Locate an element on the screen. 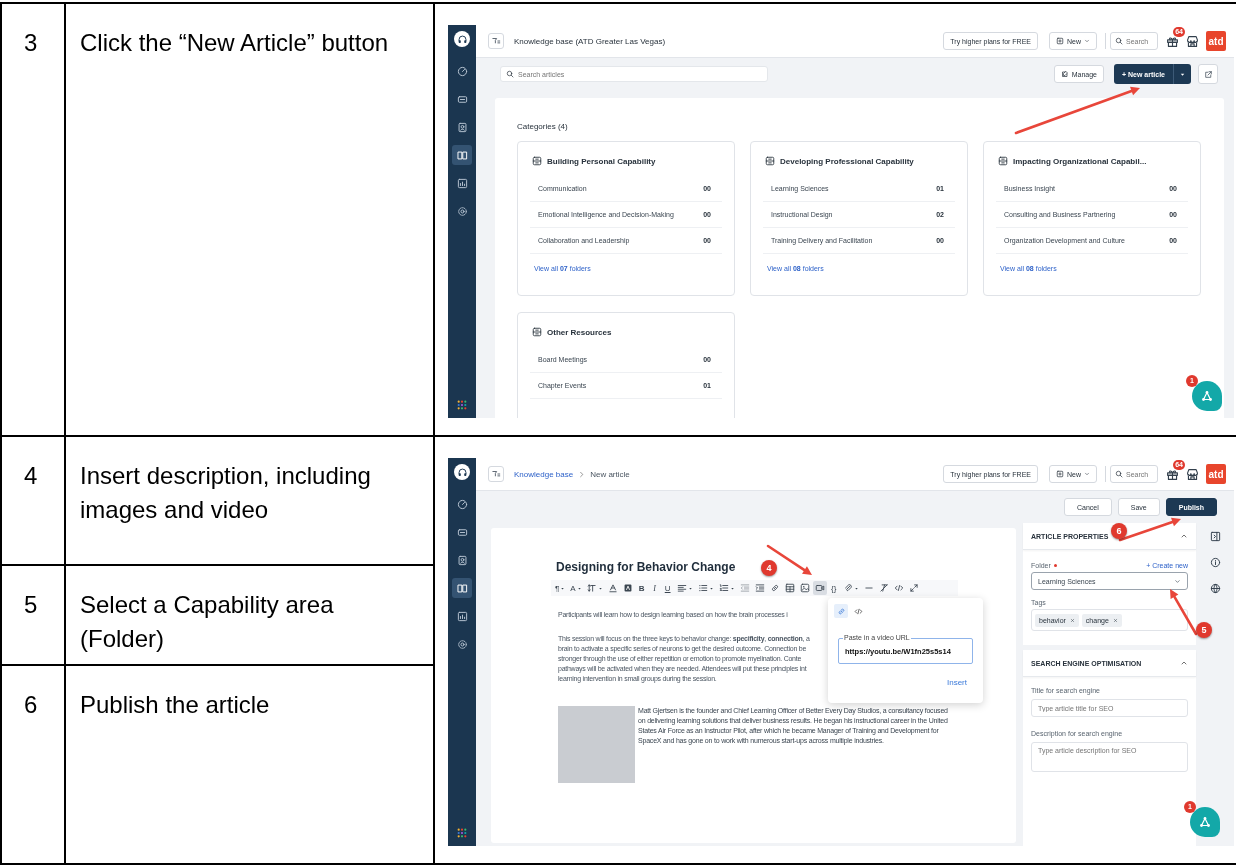 The width and height of the screenshot is (1236, 867). toolbar-button: U is located at coordinates (667, 588).